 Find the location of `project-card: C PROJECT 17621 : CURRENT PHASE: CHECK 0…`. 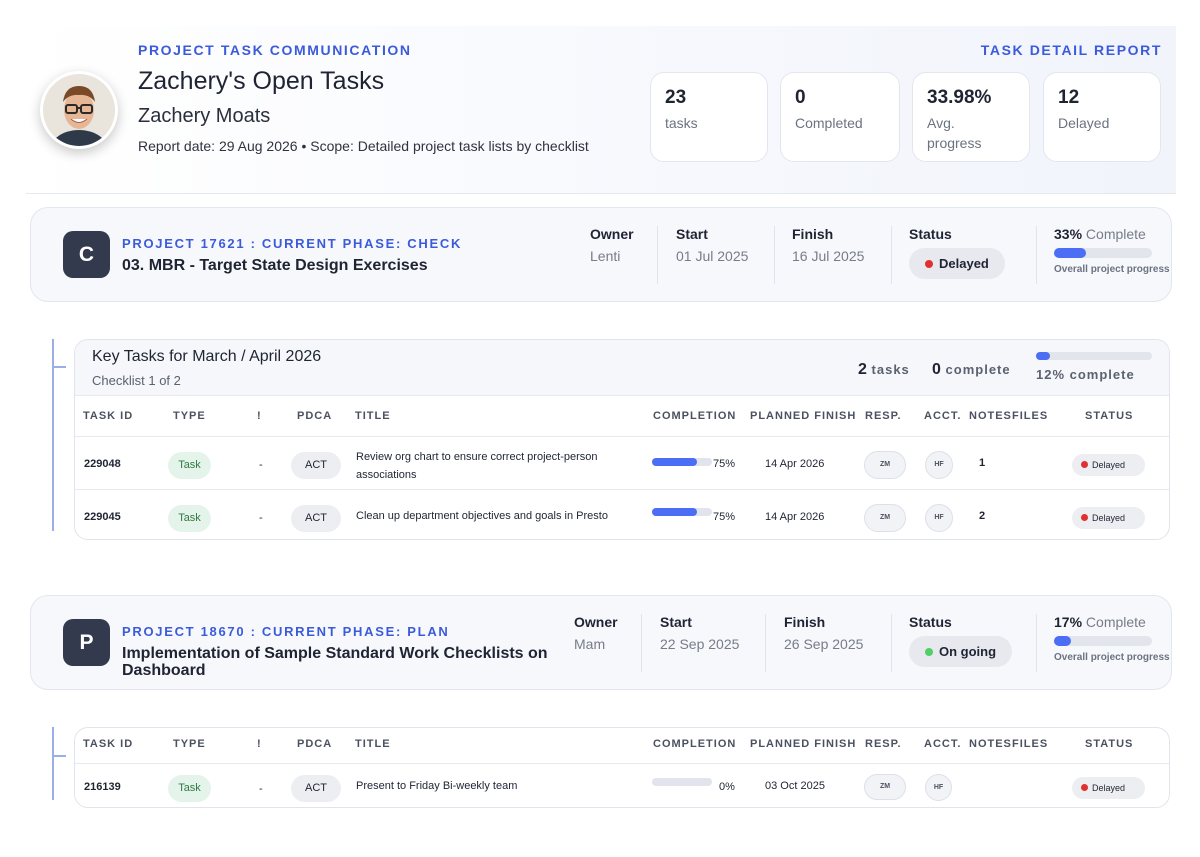

project-card: C PROJECT 17621 : CURRENT PHASE: CHECK 0… is located at coordinates (601, 254).